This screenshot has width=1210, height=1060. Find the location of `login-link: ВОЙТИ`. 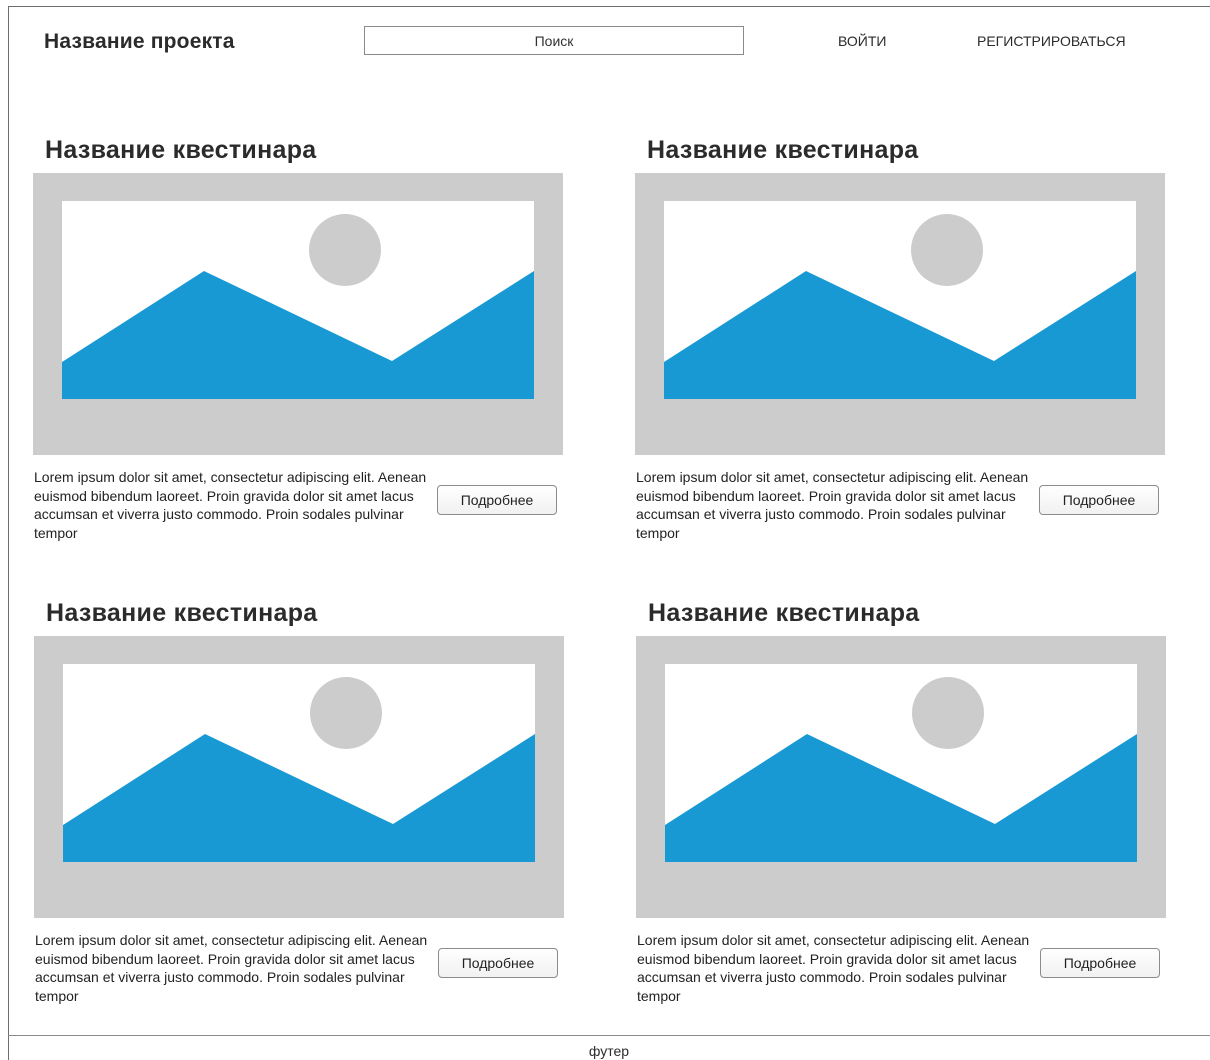

login-link: ВОЙТИ is located at coordinates (862, 41).